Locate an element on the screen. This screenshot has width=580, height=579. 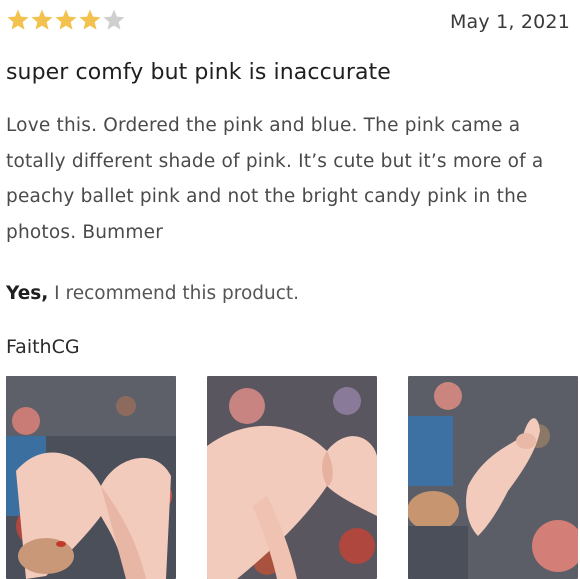
star-rating is located at coordinates (66, 20).